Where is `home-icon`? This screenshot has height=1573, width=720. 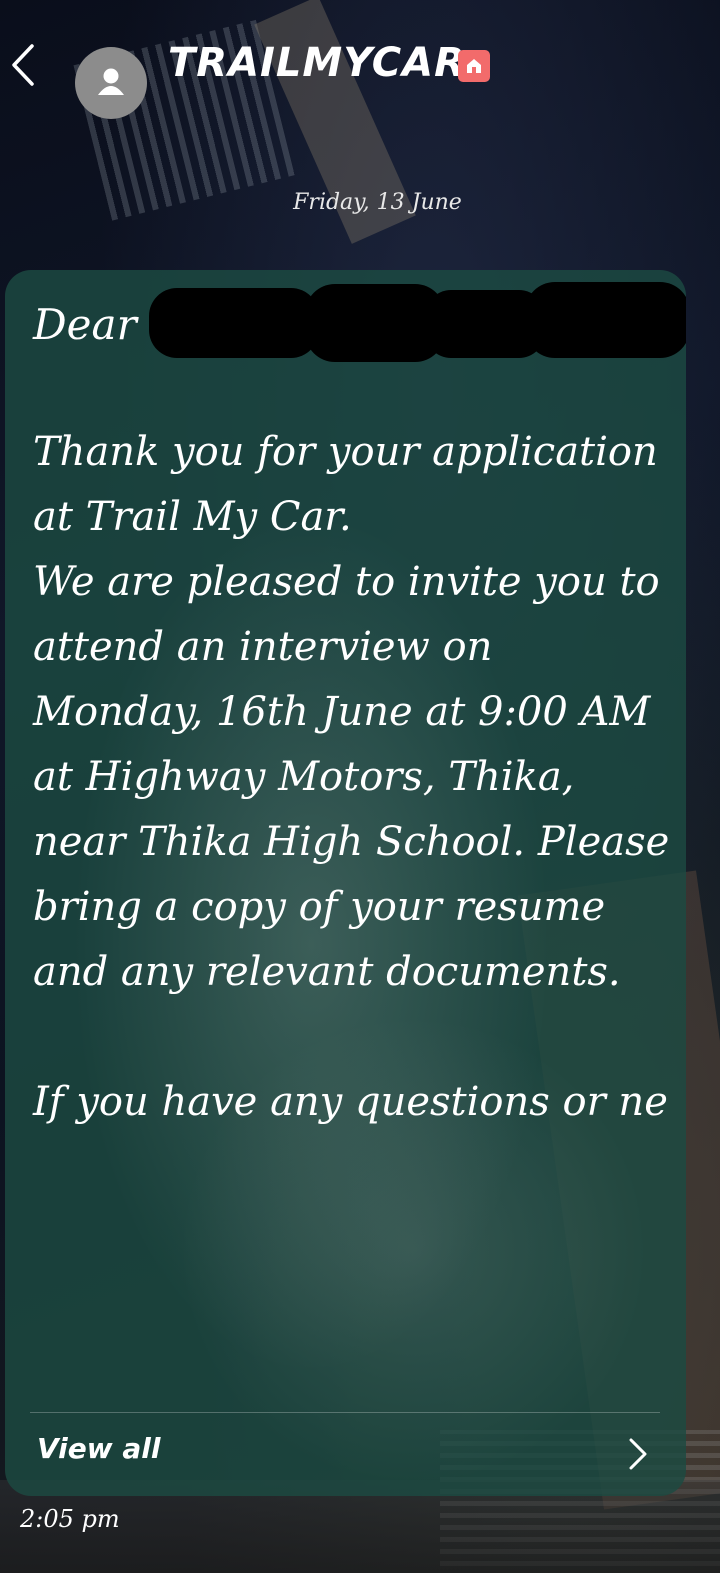
home-icon is located at coordinates (474, 66).